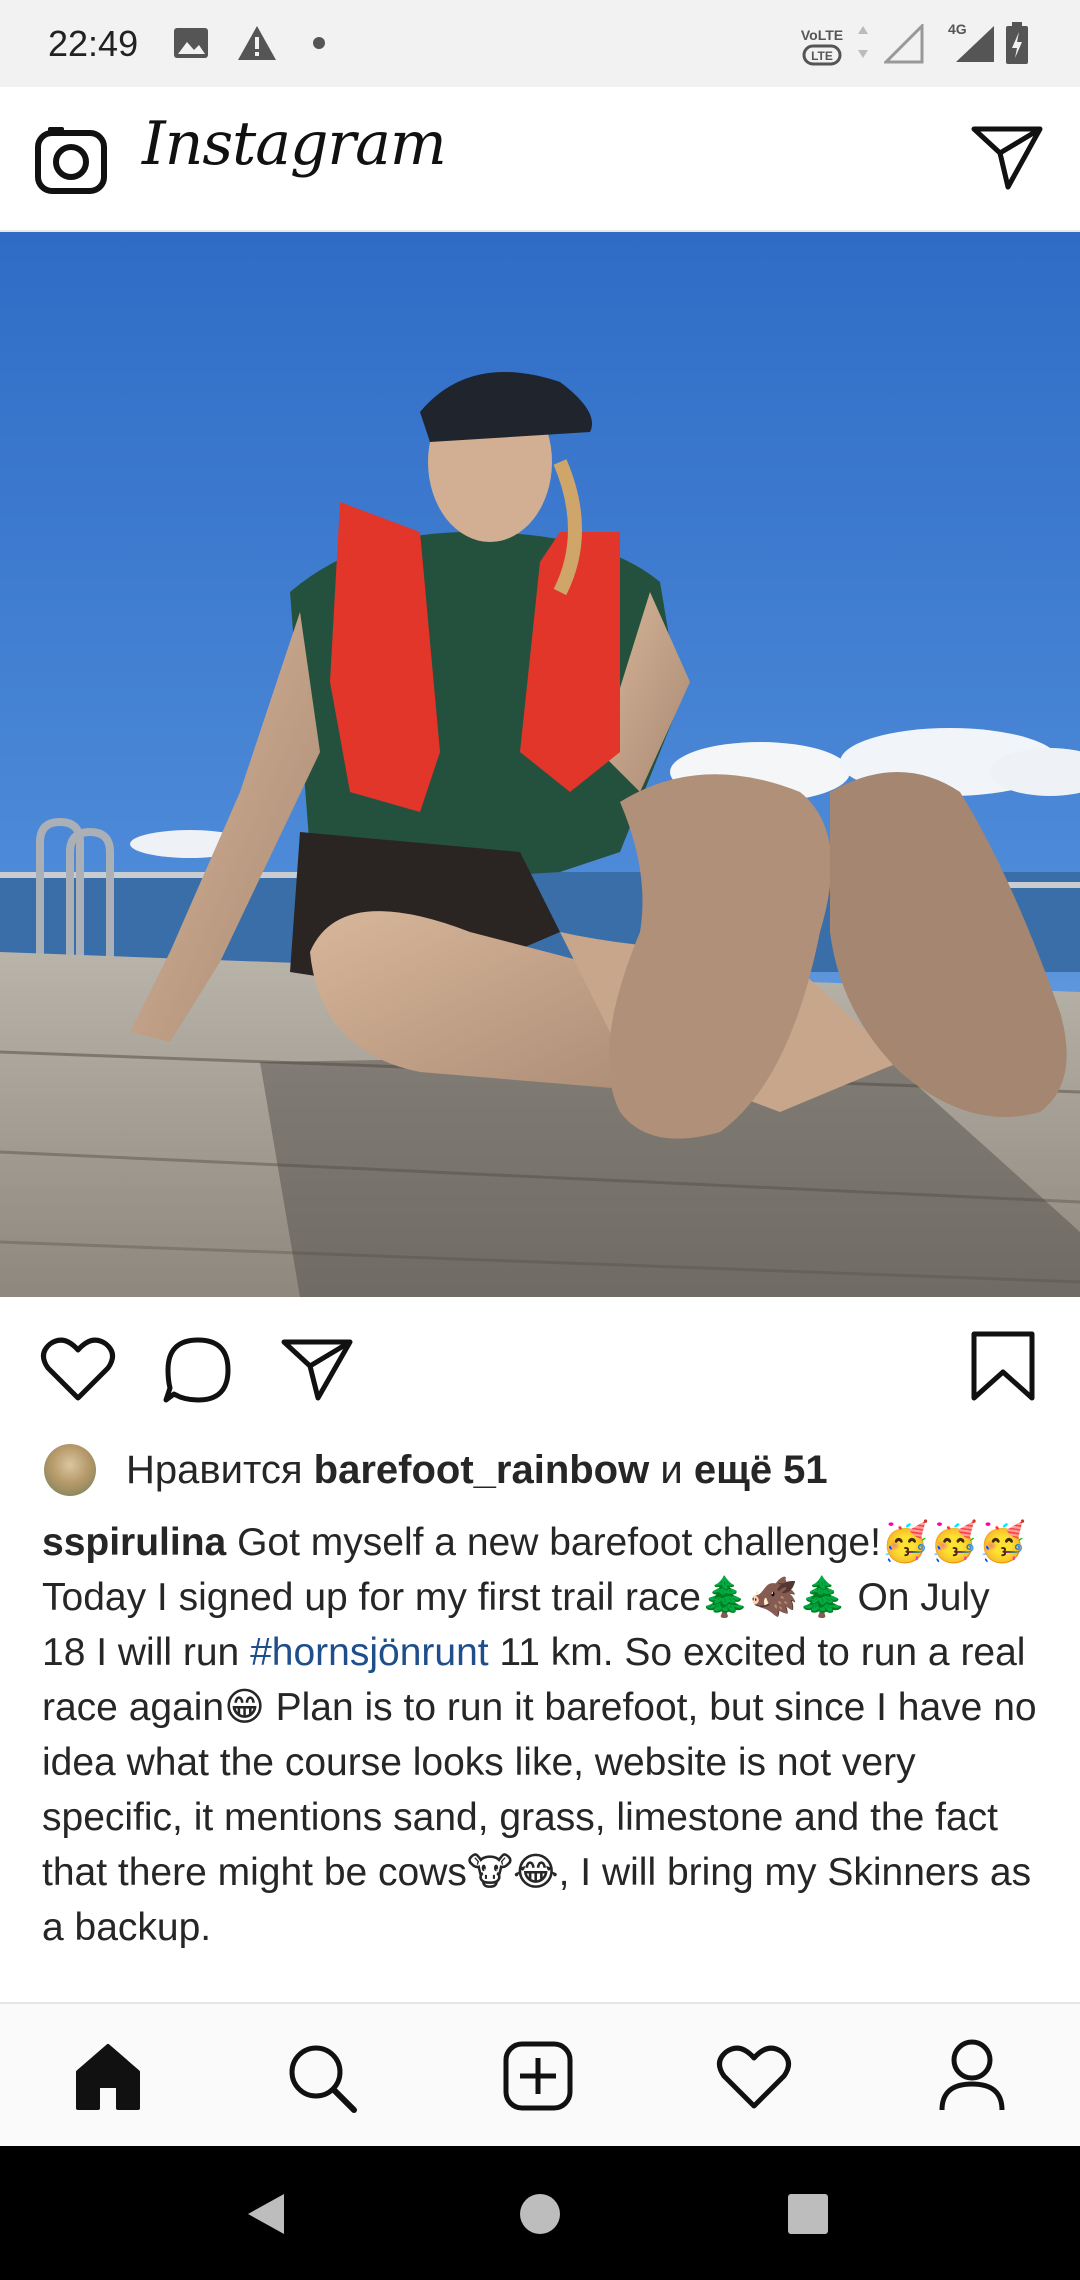 This screenshot has width=1080, height=2280. What do you see at coordinates (70, 1470) in the screenshot?
I see `liker-avatar` at bounding box center [70, 1470].